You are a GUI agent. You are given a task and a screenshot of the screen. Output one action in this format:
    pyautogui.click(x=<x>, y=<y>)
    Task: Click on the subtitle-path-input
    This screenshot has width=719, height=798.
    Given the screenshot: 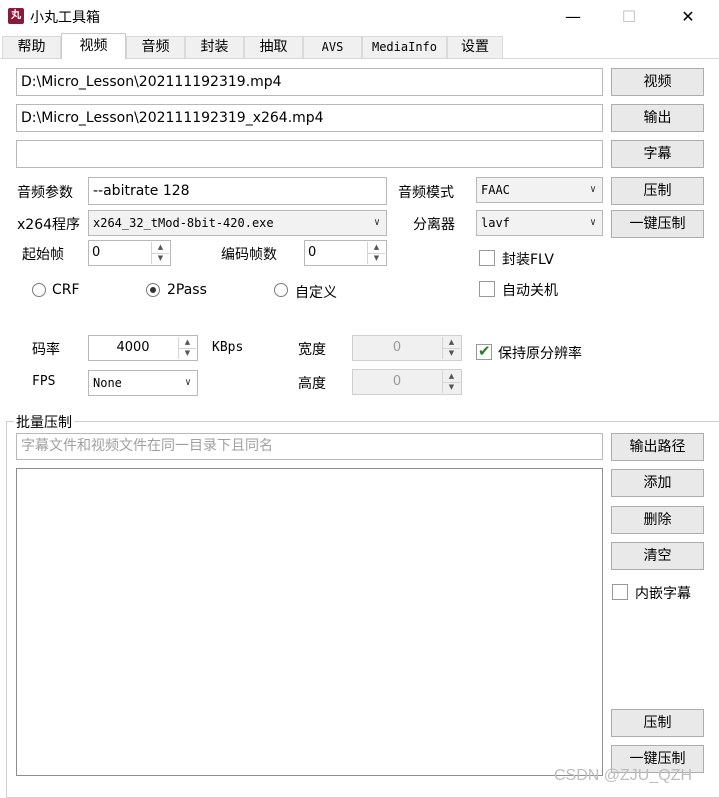 What is the action you would take?
    pyautogui.click(x=309, y=154)
    